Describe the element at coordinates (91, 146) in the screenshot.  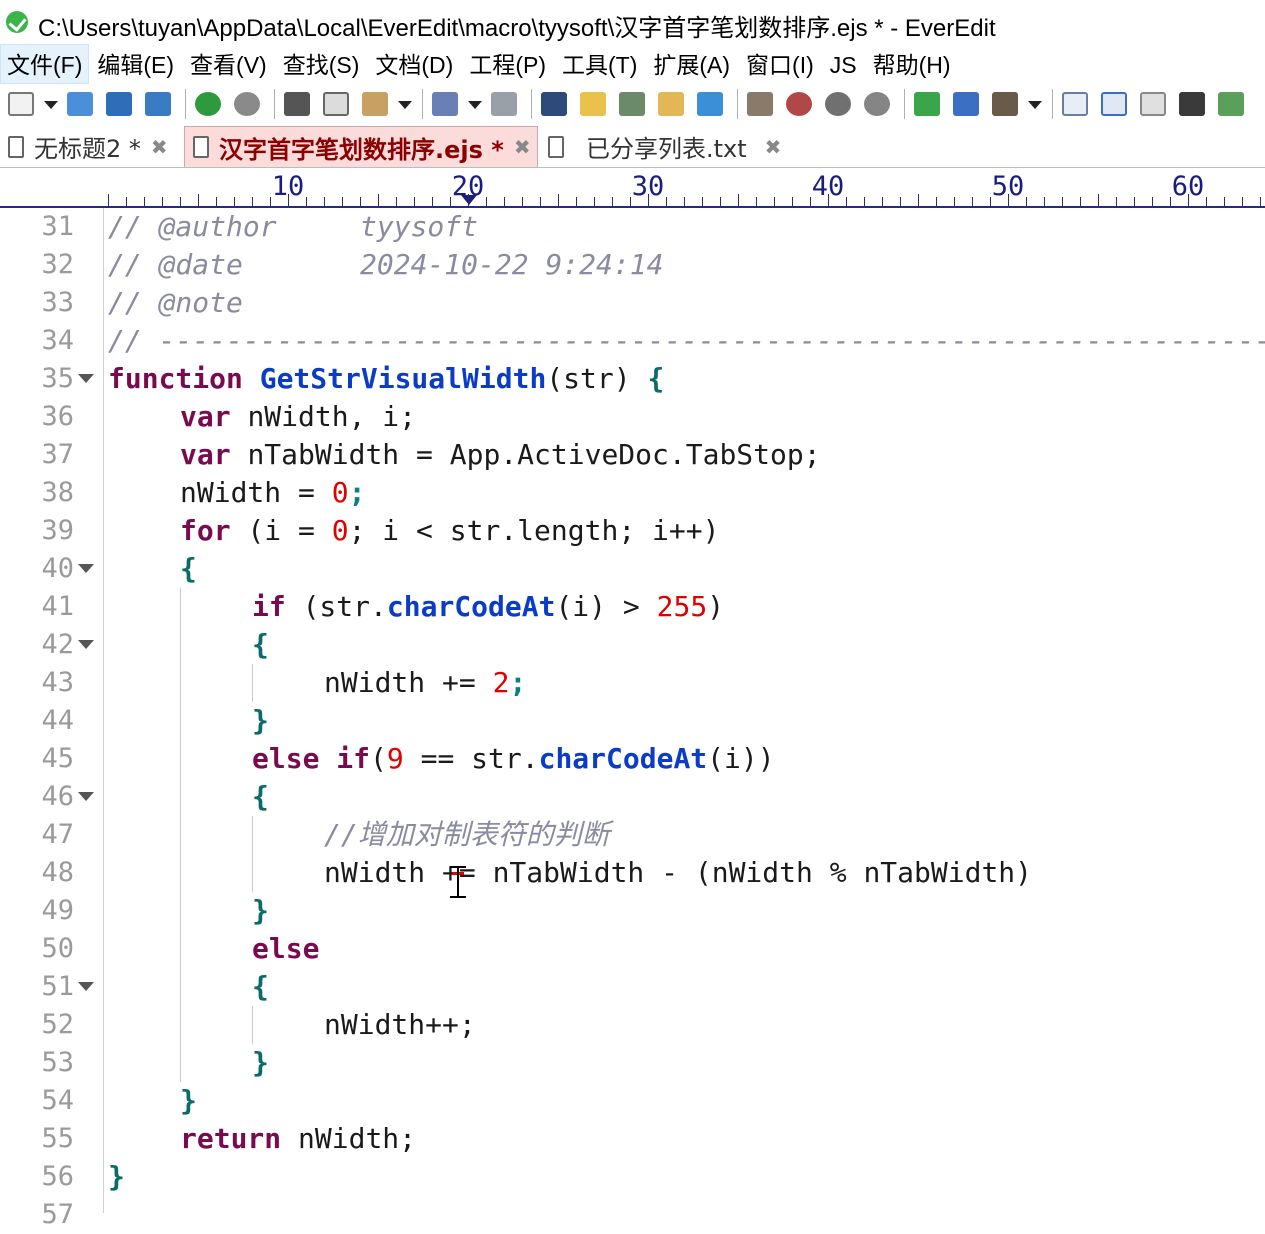
I see `tab-untitled-2: 无标题2 * ✖` at that location.